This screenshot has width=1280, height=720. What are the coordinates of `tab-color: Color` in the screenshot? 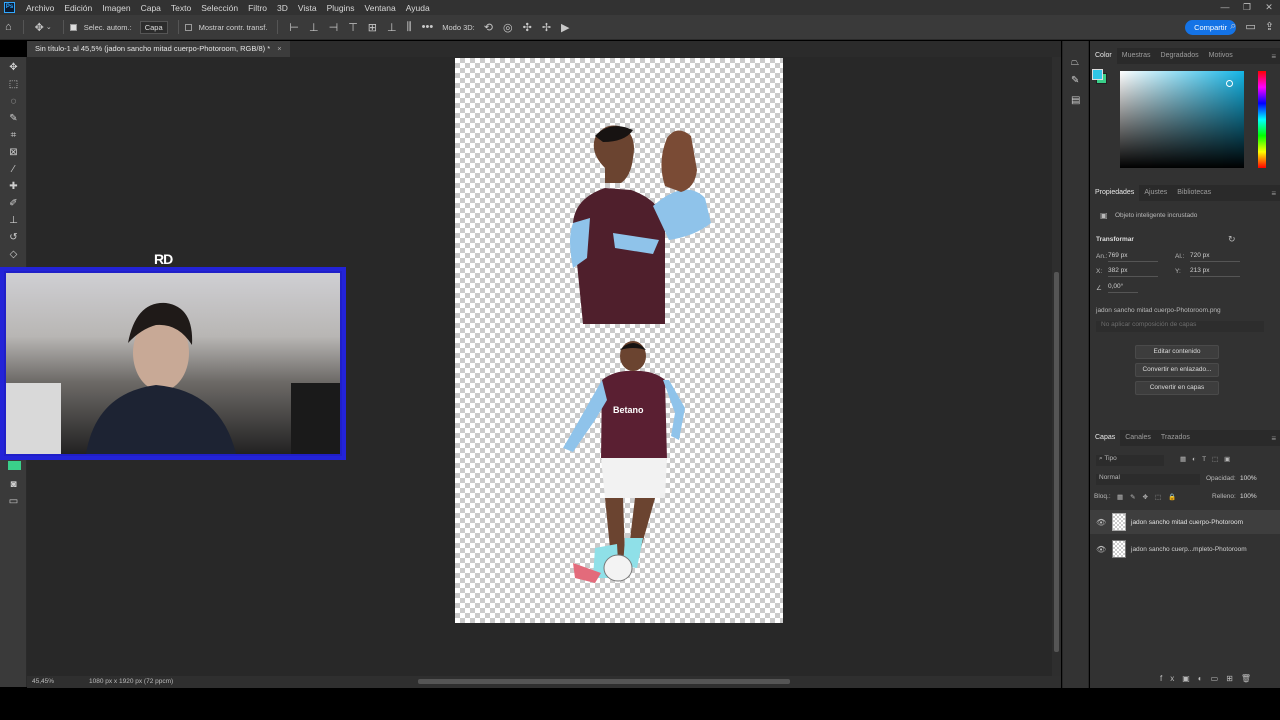 It's located at (1103, 56).